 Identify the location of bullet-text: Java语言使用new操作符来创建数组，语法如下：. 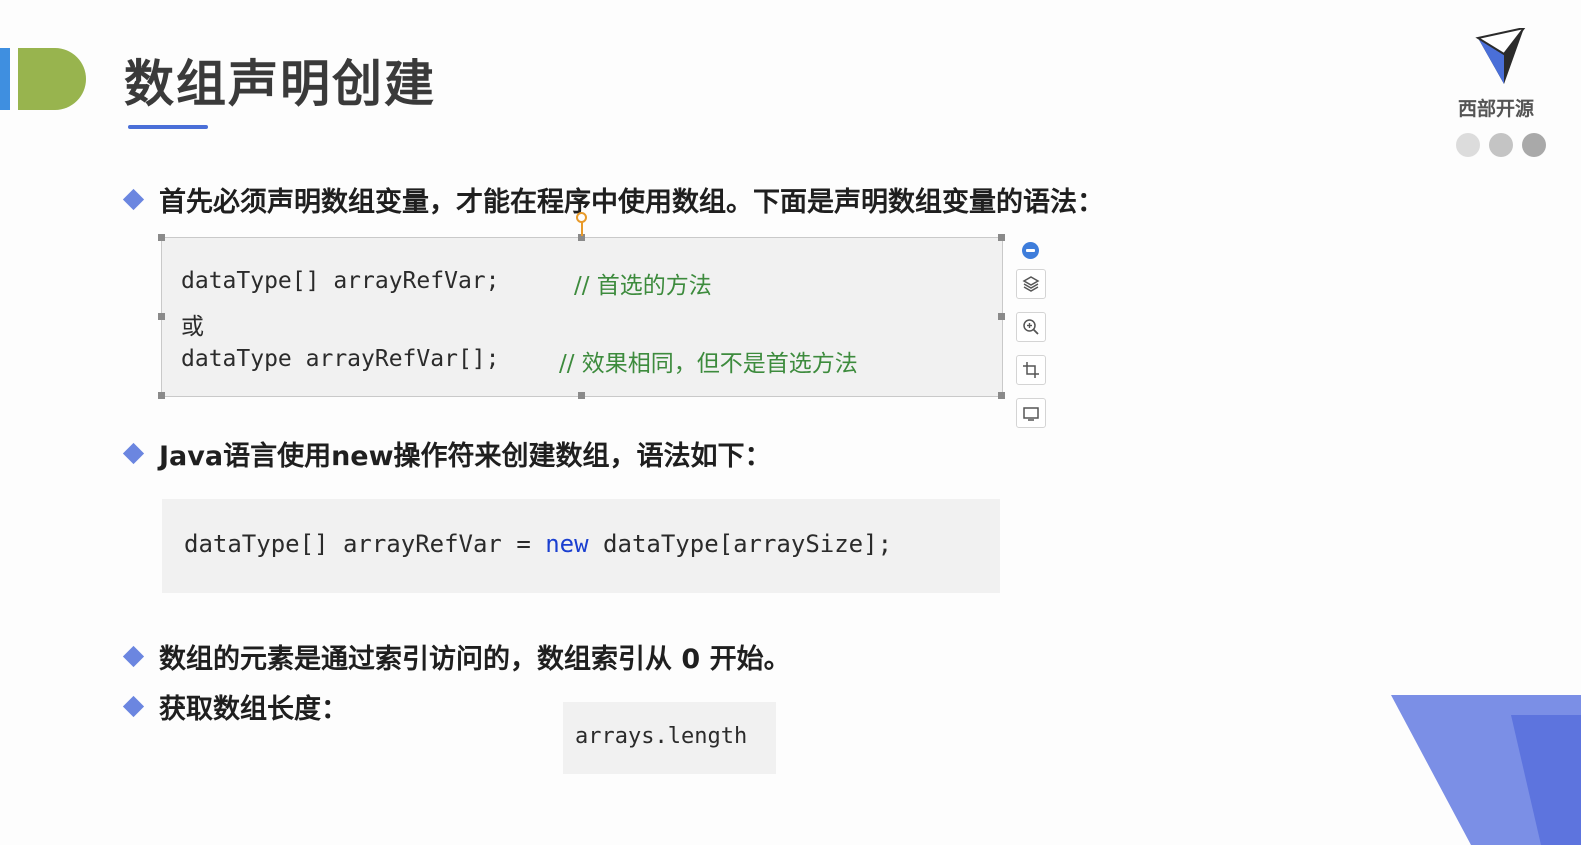
(465, 456).